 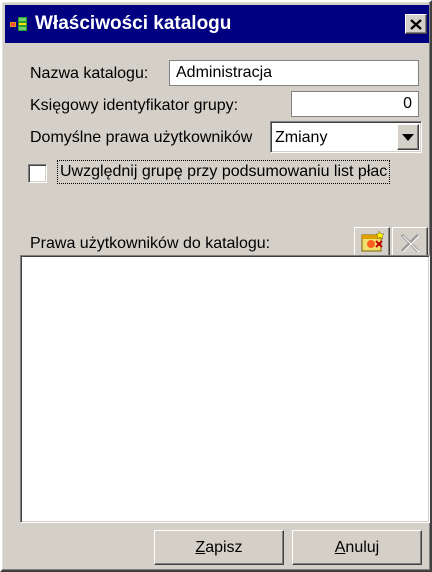 I want to click on catalog-name-value: Administracja, so click(x=224, y=72).